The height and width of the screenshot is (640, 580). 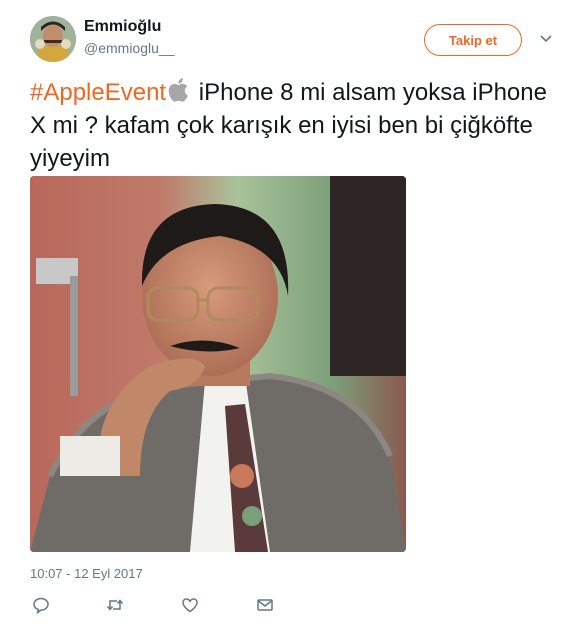 What do you see at coordinates (86, 573) in the screenshot?
I see `tweet-timestamp: 10:07 - 12 Eyl 2017` at bounding box center [86, 573].